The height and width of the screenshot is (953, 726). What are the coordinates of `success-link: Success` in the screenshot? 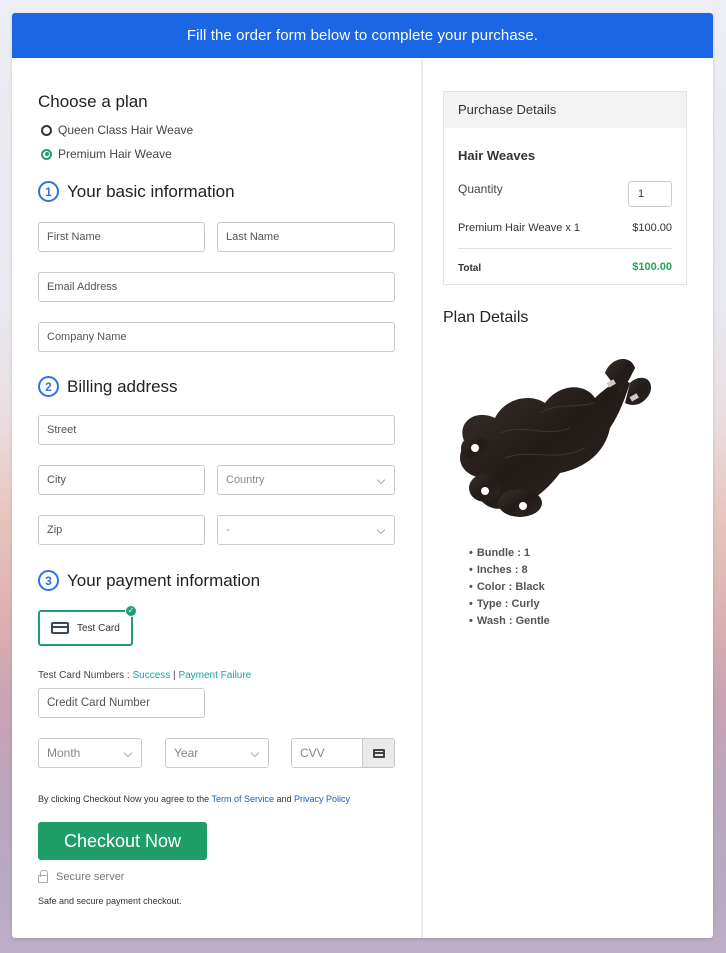 It's located at (151, 675).